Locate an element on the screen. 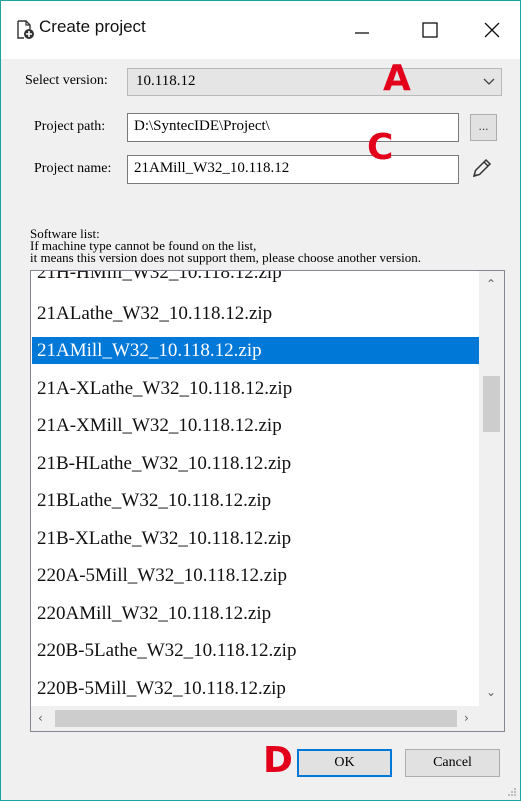  list-item: 21H-HMill_W32_10.118.12.zip is located at coordinates (157, 278).